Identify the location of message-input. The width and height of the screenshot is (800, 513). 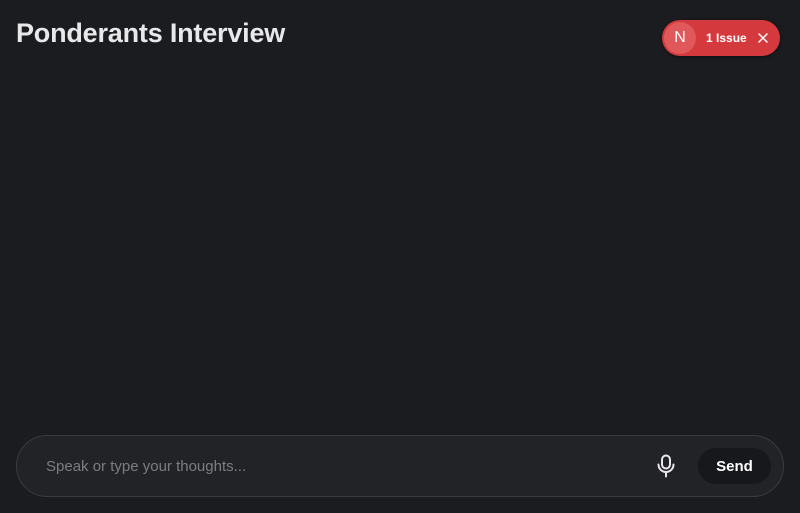
(341, 466).